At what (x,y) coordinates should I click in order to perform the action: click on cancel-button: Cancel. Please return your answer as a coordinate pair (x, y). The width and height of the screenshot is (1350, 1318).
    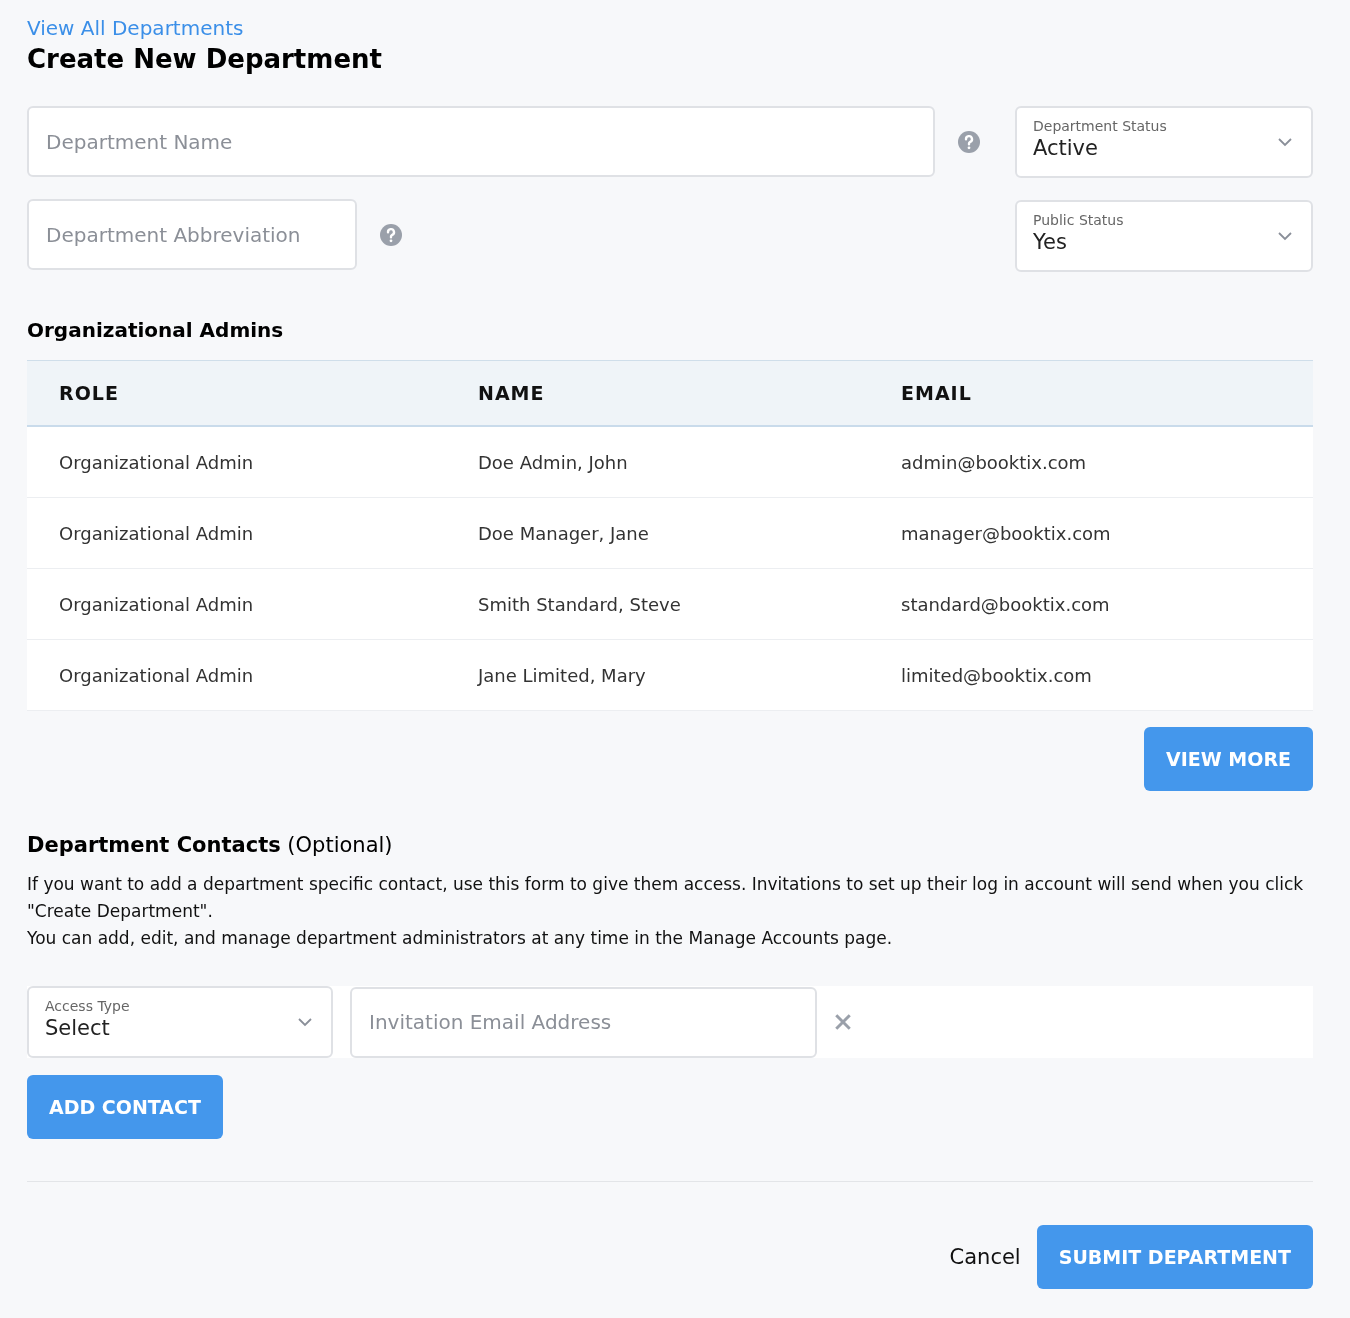
    Looking at the image, I should click on (985, 1257).